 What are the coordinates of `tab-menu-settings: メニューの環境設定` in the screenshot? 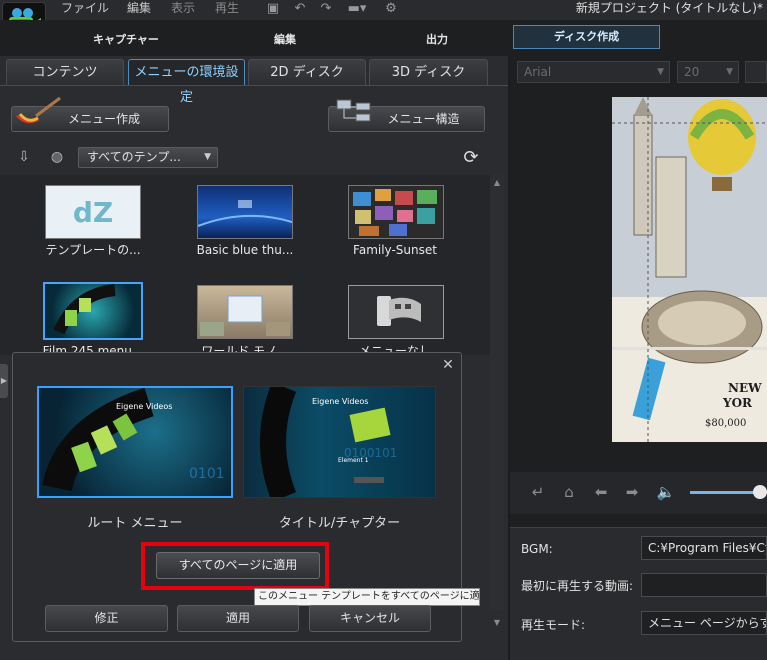 It's located at (186, 82).